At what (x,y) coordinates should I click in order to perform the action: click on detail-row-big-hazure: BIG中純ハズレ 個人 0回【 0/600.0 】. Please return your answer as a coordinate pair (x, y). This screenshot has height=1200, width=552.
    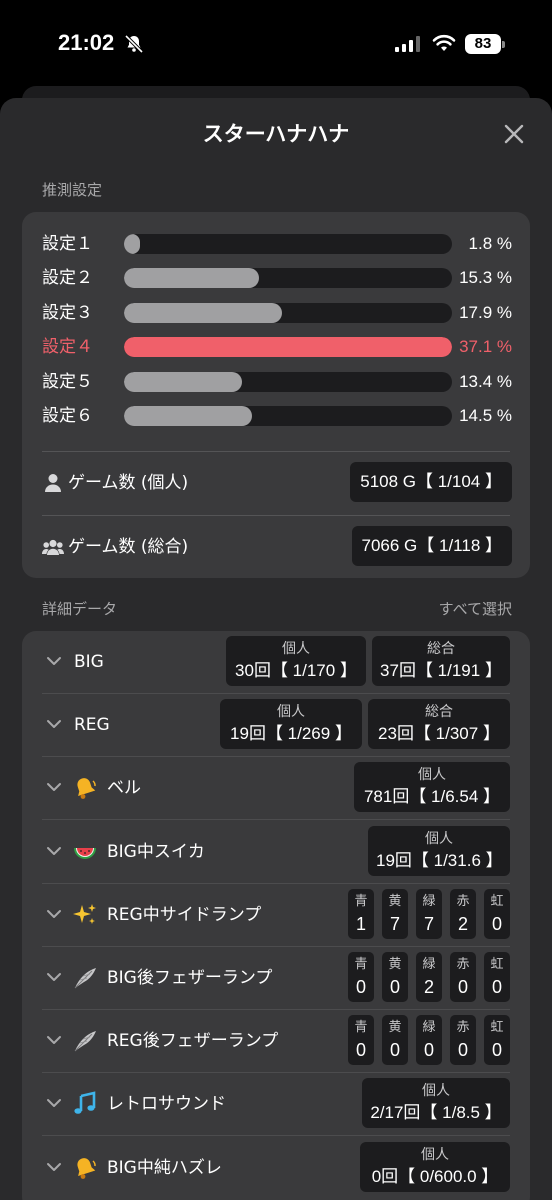
    Looking at the image, I should click on (276, 1168).